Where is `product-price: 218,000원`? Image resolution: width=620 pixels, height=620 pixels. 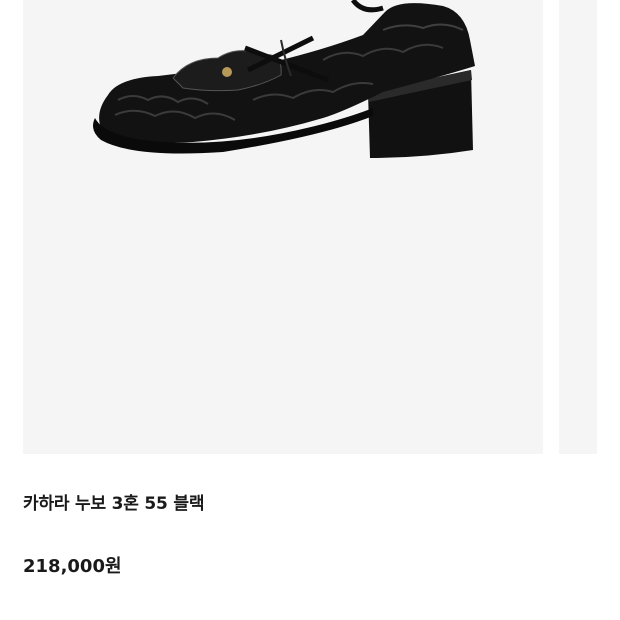 product-price: 218,000원 is located at coordinates (72, 566).